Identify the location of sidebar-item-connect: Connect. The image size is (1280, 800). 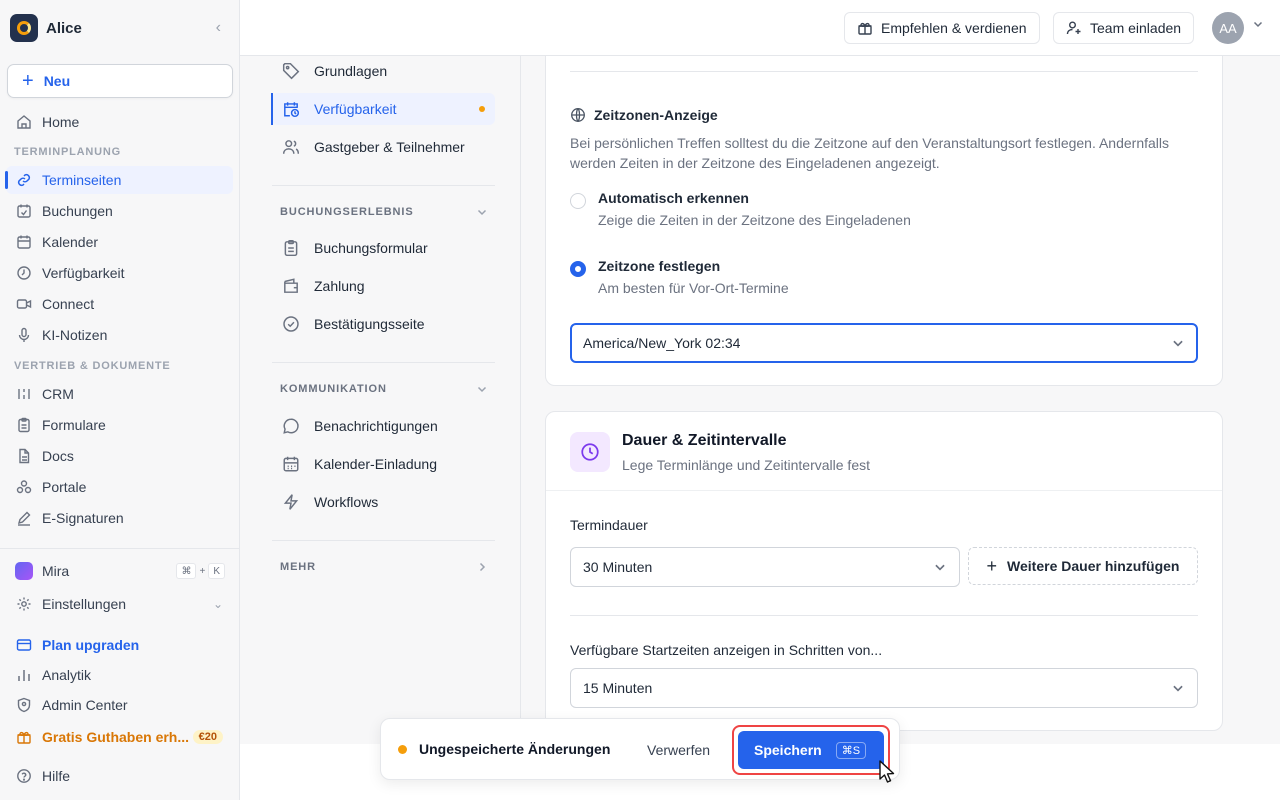
(119, 304).